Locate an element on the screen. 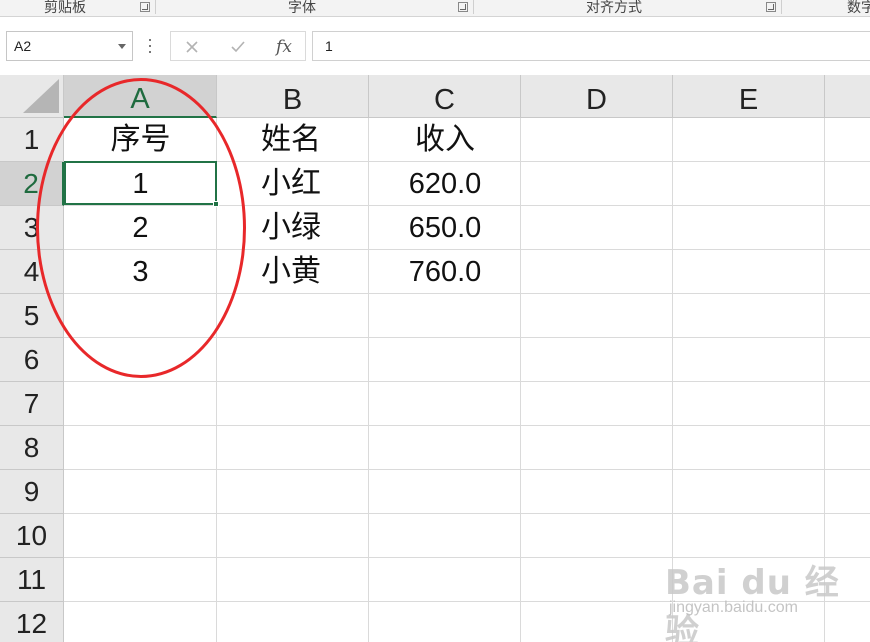 This screenshot has height=642, width=870. row-header-label: 1 is located at coordinates (31, 139).